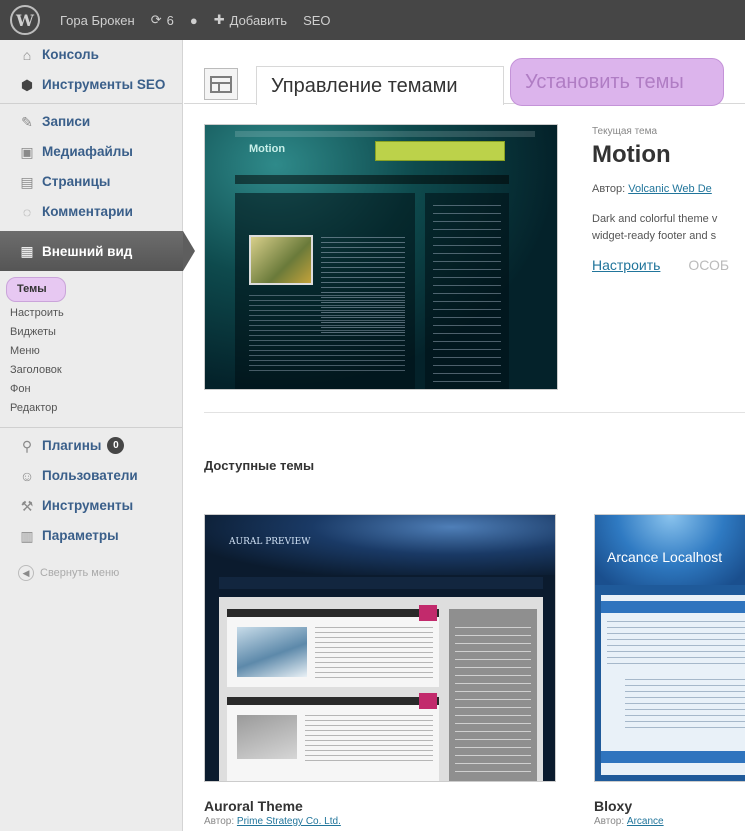  I want to click on menu-label: Страницы, so click(76, 181).